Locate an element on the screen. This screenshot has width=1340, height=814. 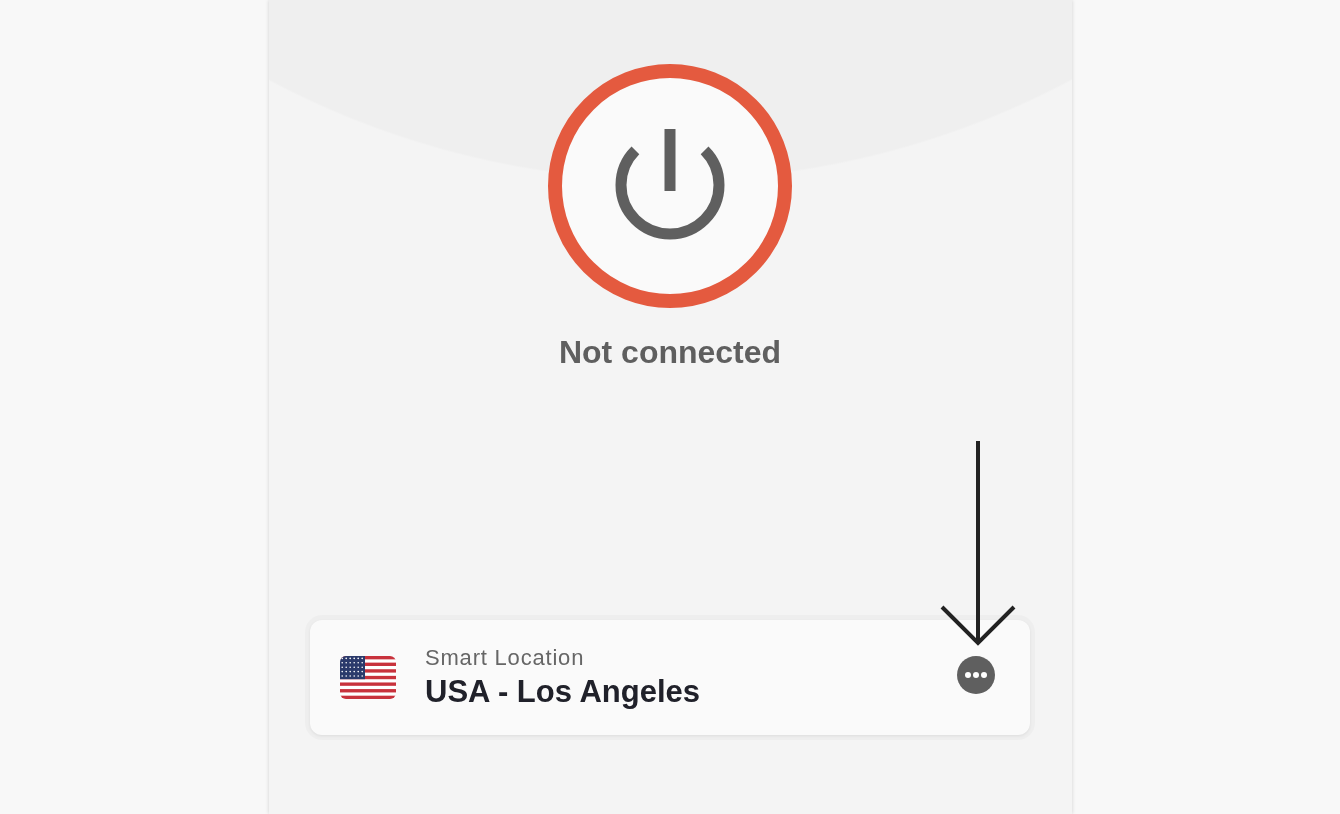
more-button is located at coordinates (976, 674).